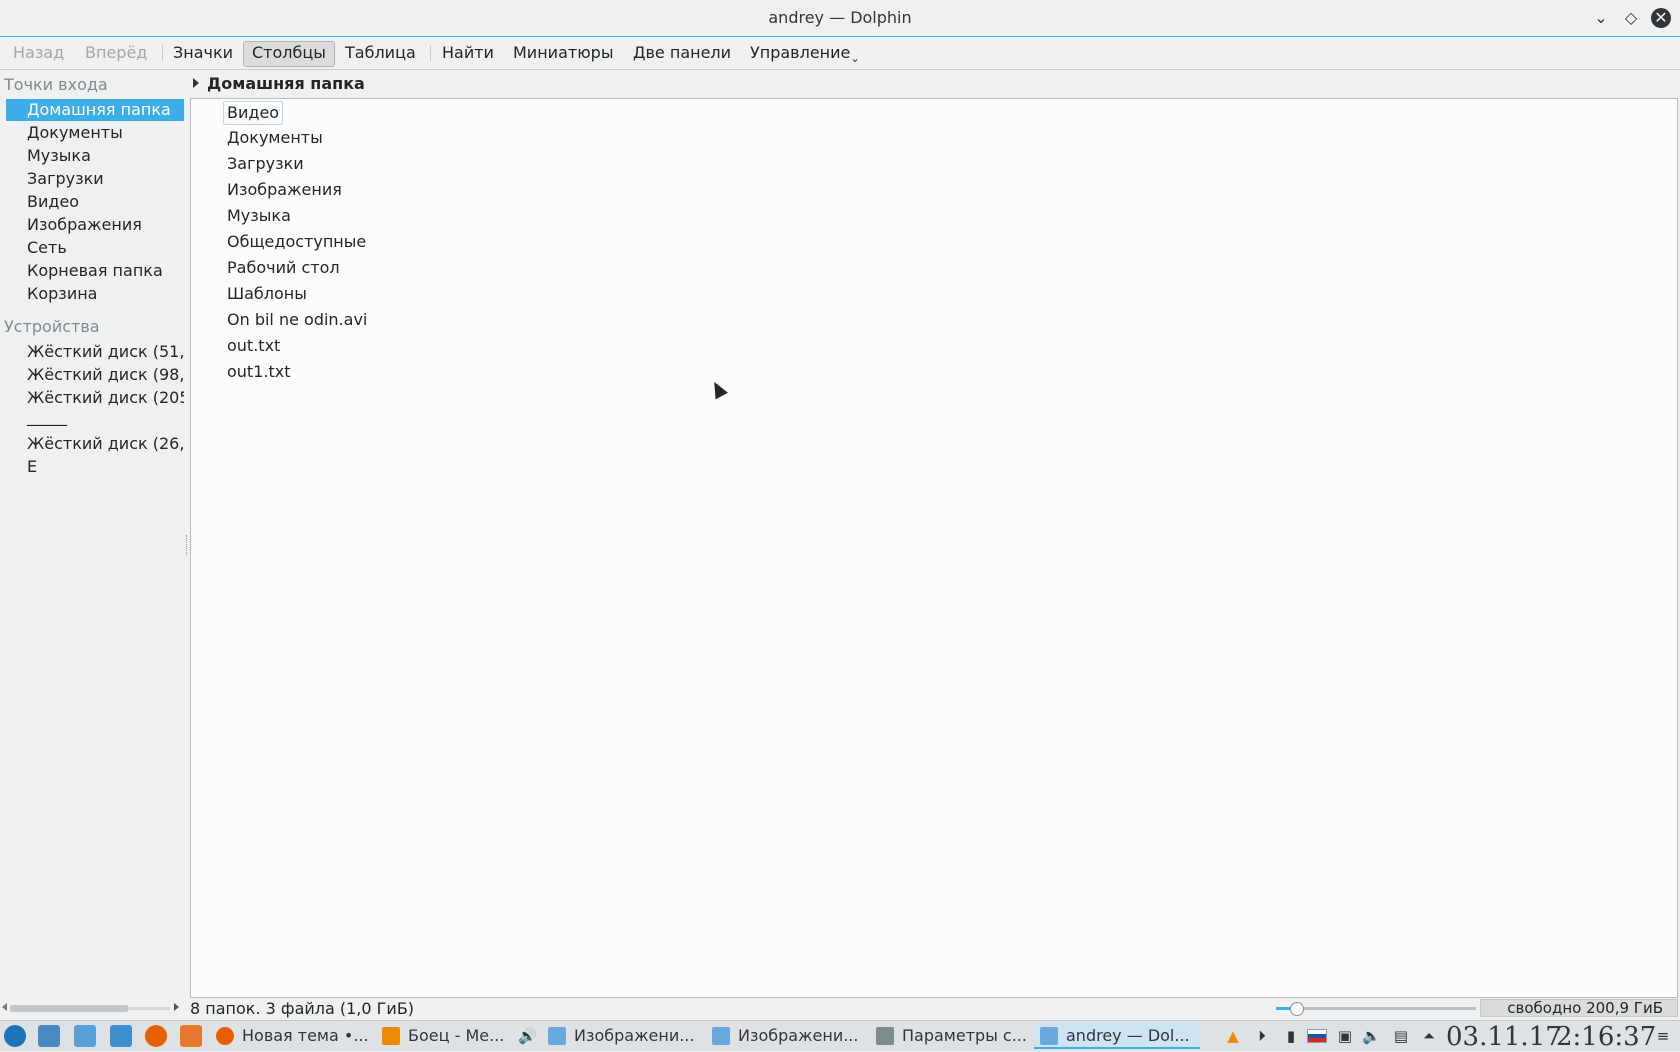 The image size is (1680, 1052). I want to click on breadcrumb-expand-icon, so click(196, 83).